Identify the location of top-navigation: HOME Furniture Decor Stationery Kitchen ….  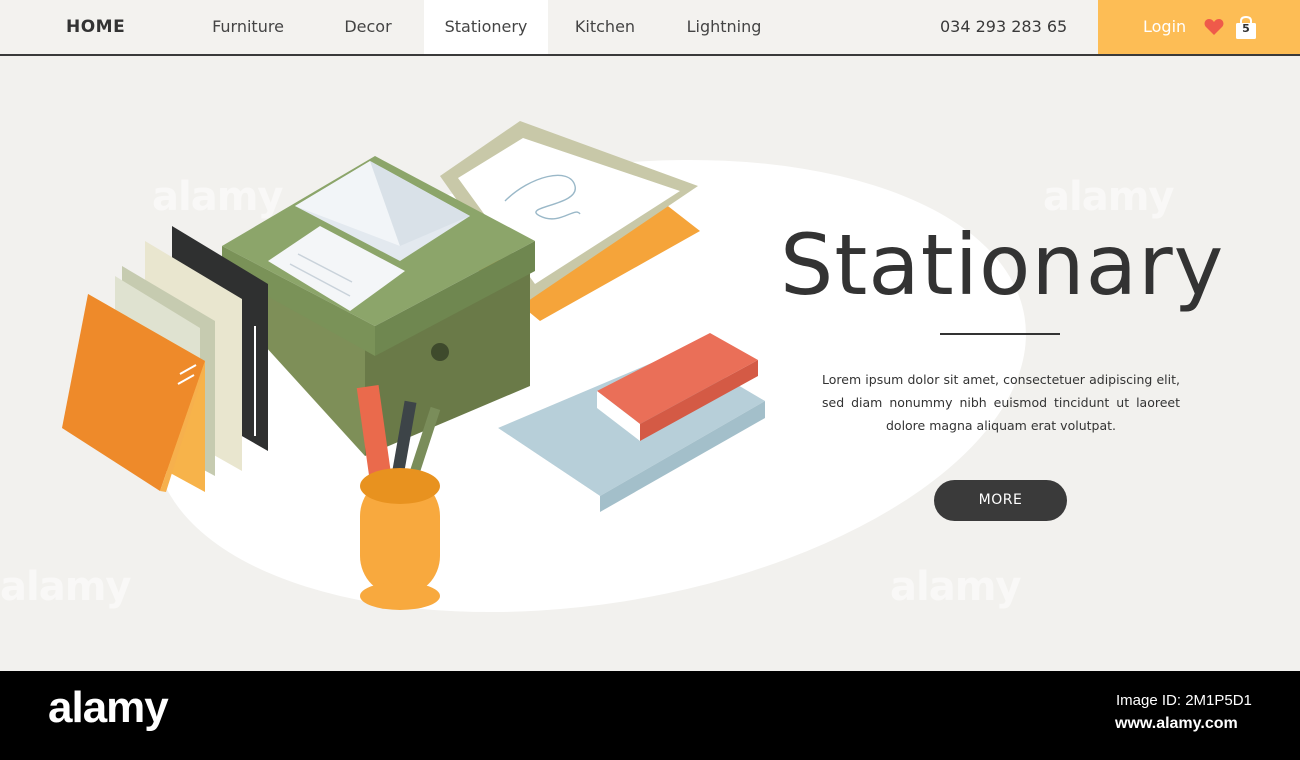
(650, 28).